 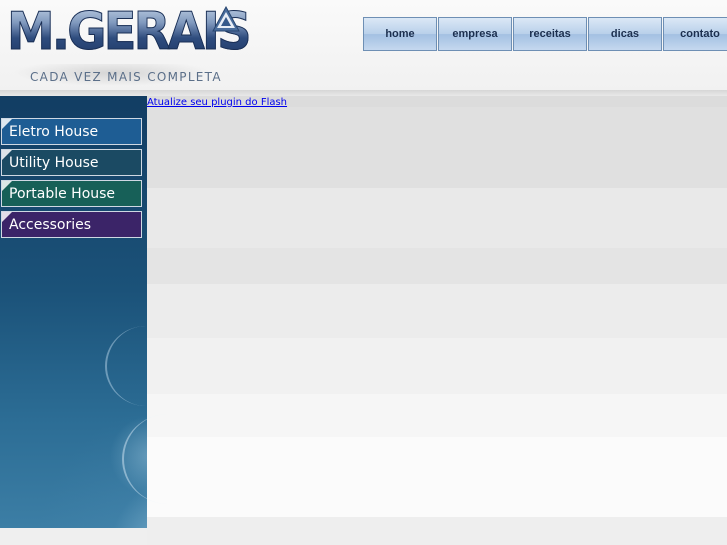 I want to click on sidebar-item-eletro-house: Eletro House, so click(x=71, y=131).